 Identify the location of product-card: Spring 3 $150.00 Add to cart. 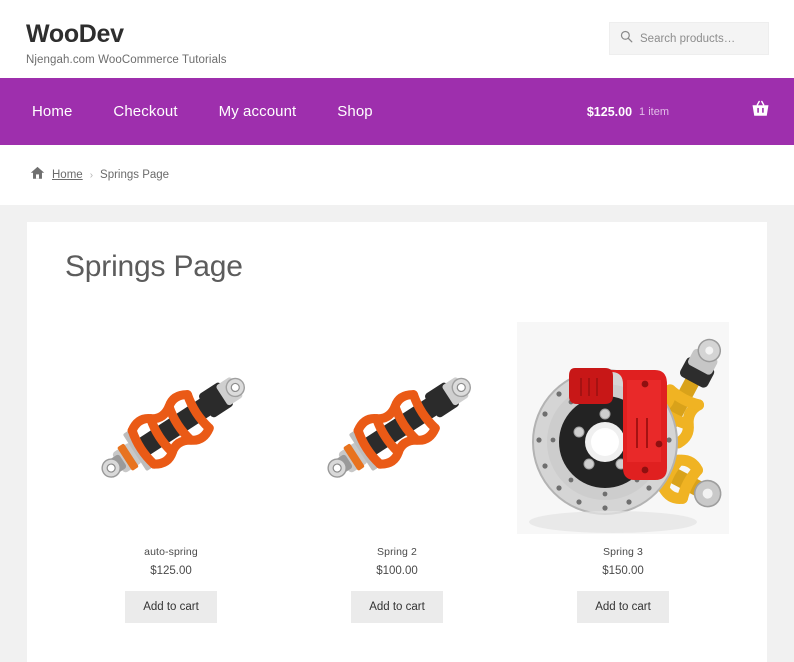
(623, 472).